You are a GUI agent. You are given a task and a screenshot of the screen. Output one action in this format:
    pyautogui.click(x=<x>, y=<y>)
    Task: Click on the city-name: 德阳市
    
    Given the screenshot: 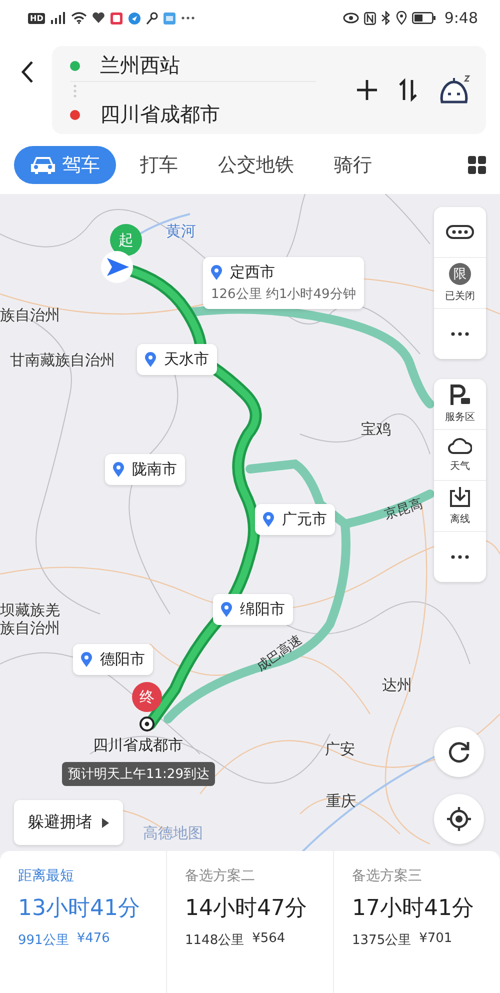 What is the action you would take?
    pyautogui.click(x=122, y=659)
    